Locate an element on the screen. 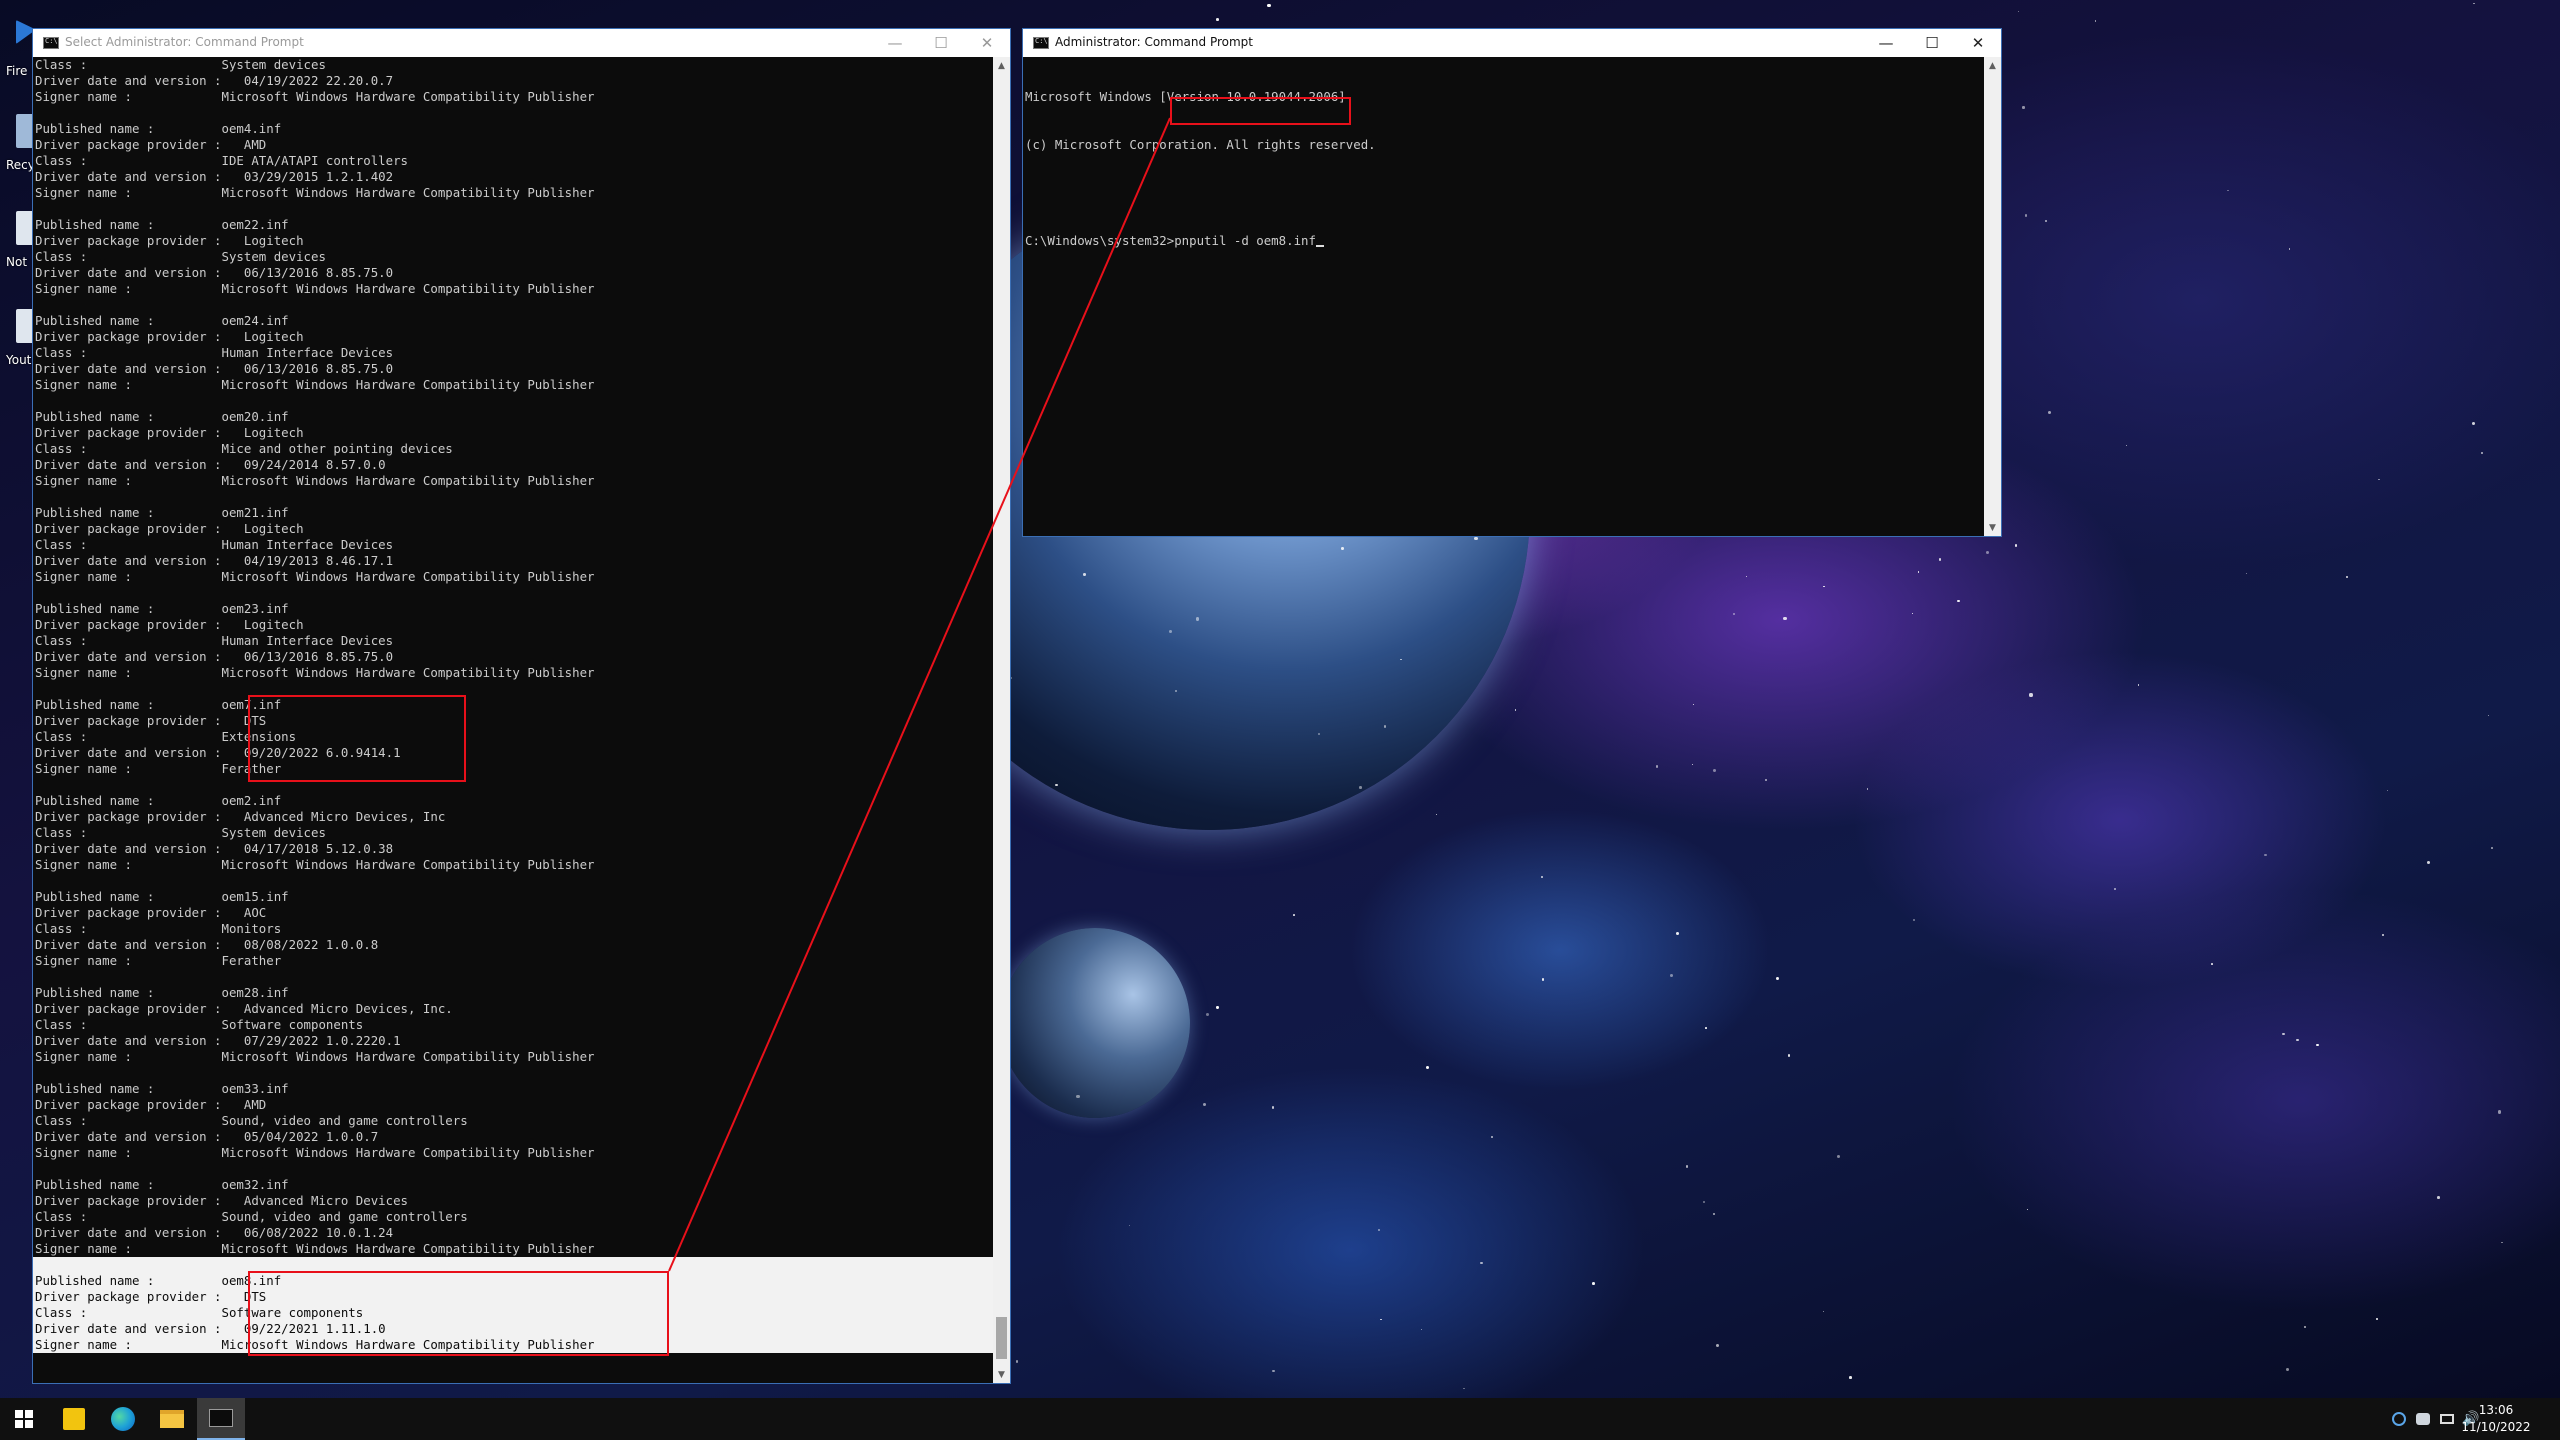 Image resolution: width=2560 pixels, height=1440 pixels. taskbar-command-prompt is located at coordinates (221, 1419).